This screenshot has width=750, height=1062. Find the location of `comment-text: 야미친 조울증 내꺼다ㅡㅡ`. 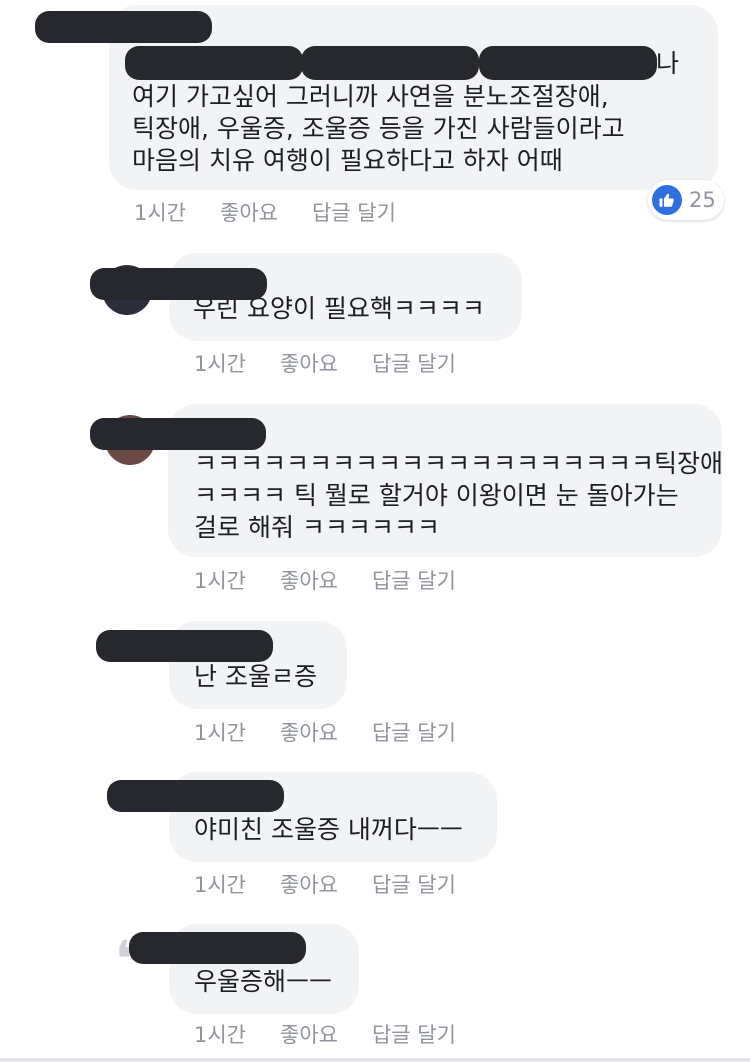

comment-text: 야미친 조울증 내꺼다ㅡㅡ is located at coordinates (328, 829).